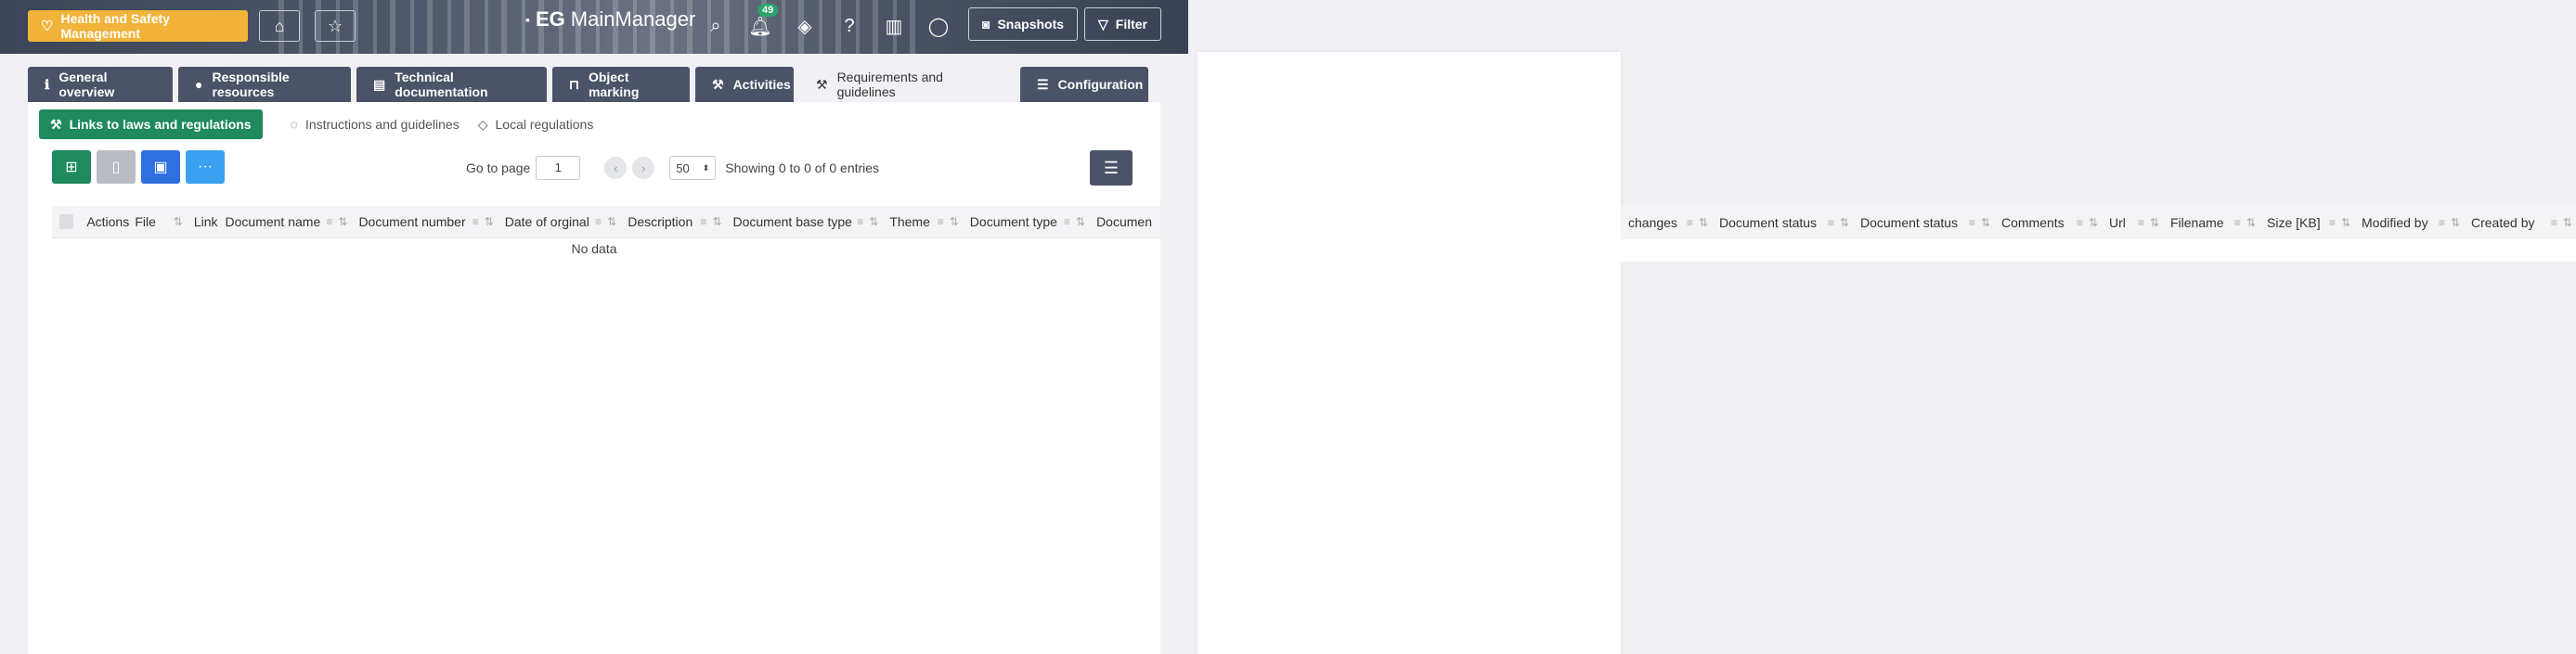 This screenshot has height=654, width=2576. What do you see at coordinates (1100, 84) in the screenshot?
I see `tab-label: Configuration` at bounding box center [1100, 84].